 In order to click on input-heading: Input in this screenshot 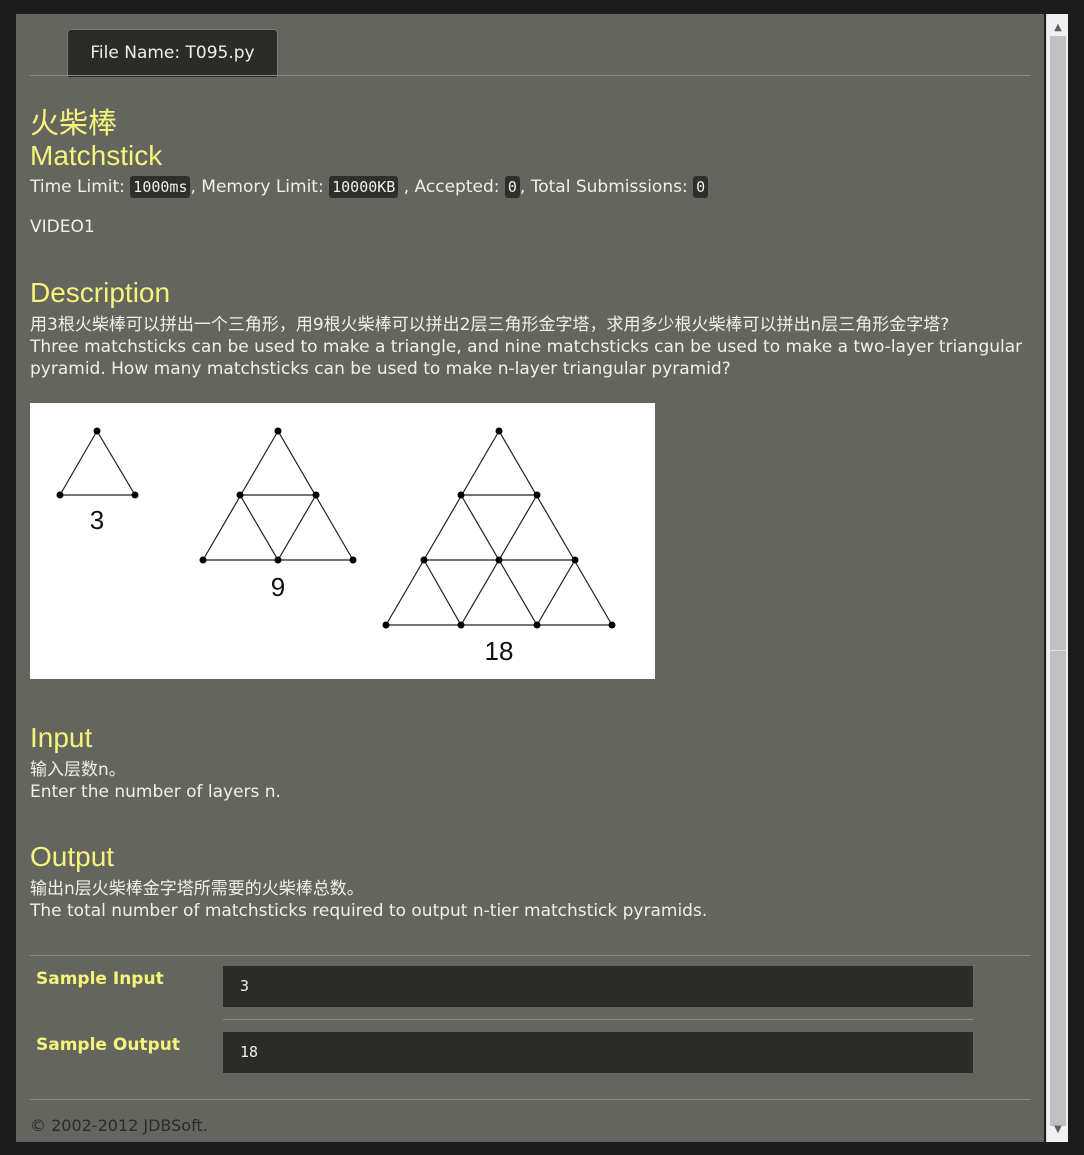, I will do `click(61, 737)`.